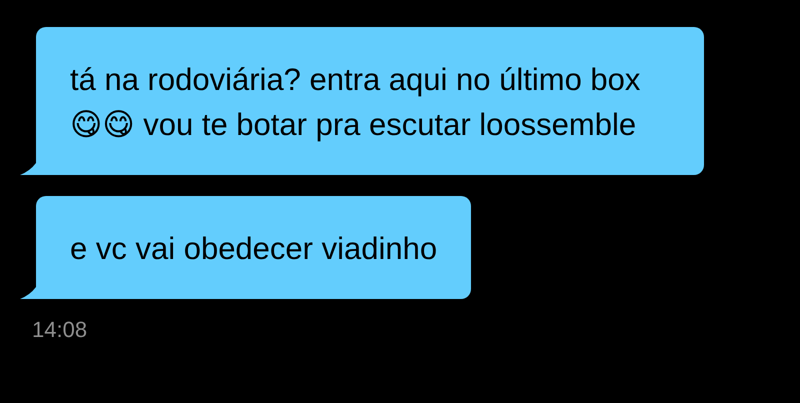  Describe the element at coordinates (60, 330) in the screenshot. I see `message-time: 14:08` at that location.